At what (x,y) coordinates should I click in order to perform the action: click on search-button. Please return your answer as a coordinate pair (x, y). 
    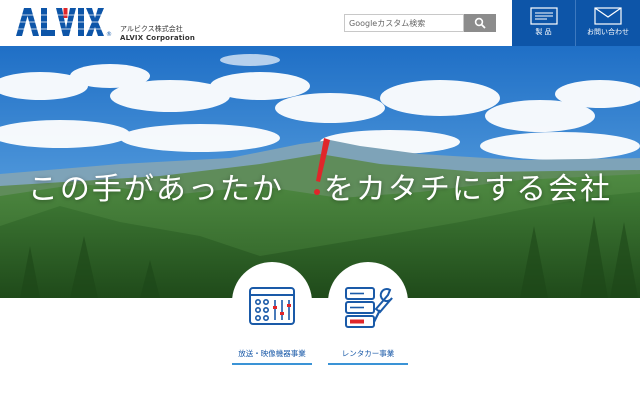
    Looking at the image, I should click on (480, 23).